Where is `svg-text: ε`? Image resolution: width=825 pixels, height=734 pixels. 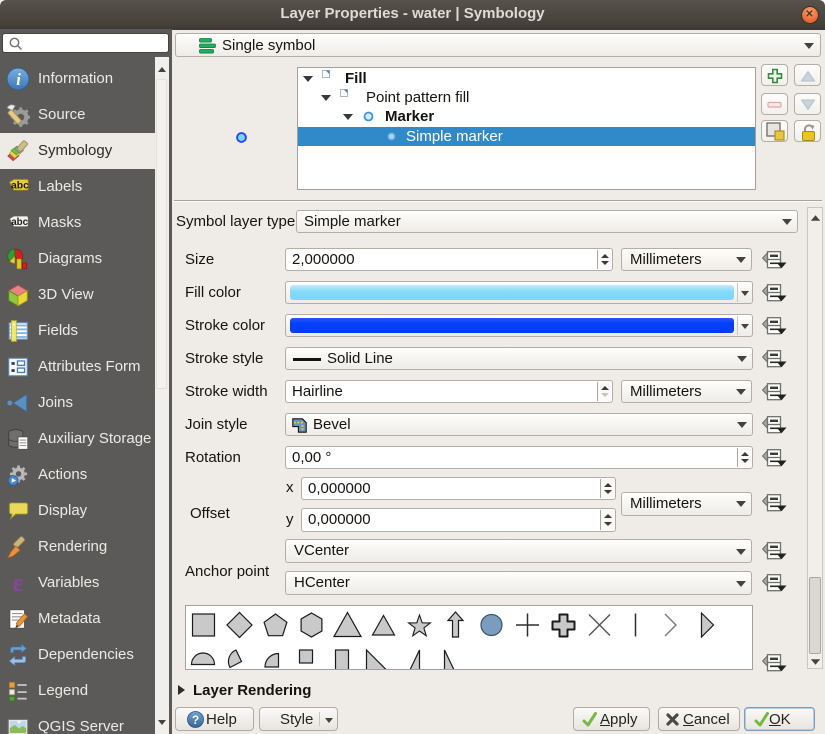 svg-text: ε is located at coordinates (18, 583).